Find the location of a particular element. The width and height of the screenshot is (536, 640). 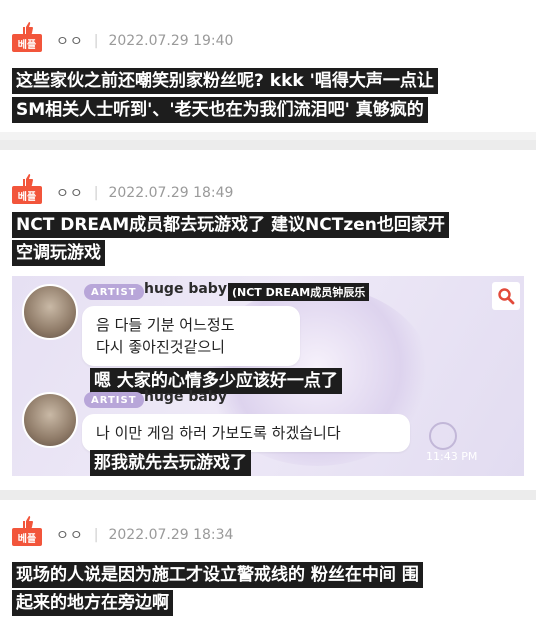

message-line: 음 다들 기분 어느정도 is located at coordinates (165, 325).